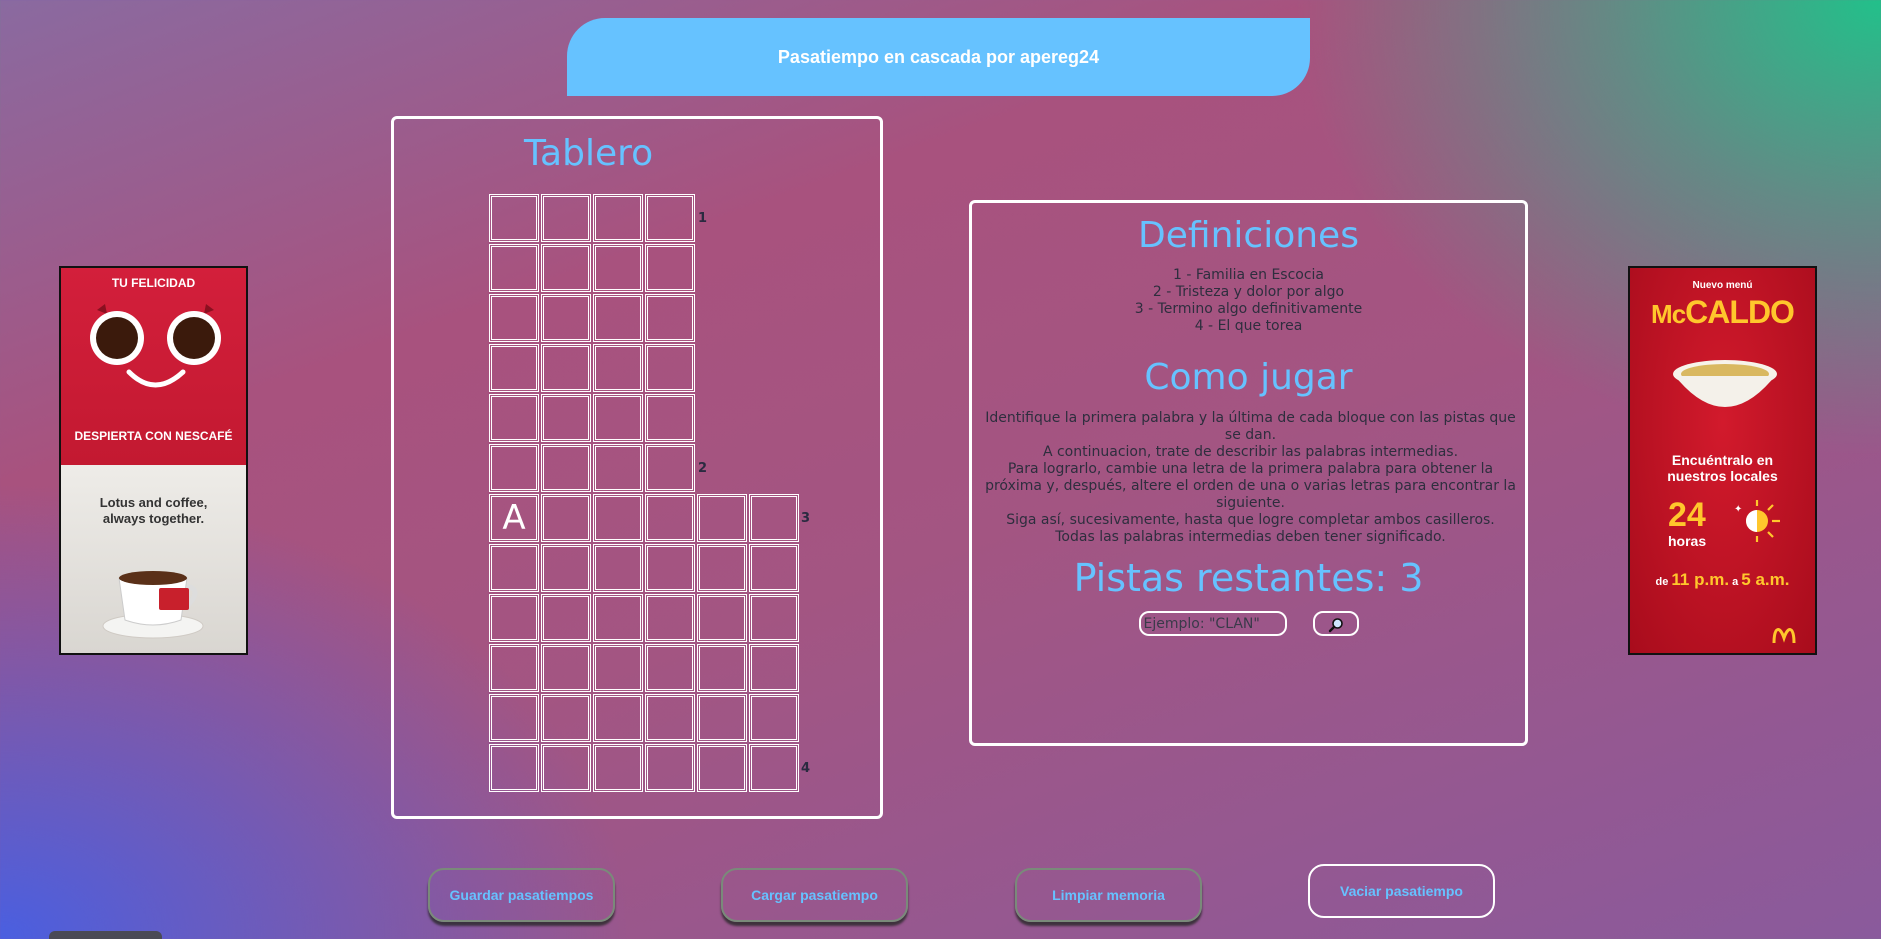  What do you see at coordinates (521, 895) in the screenshot?
I see `save-button: Guardar pasatiempos` at bounding box center [521, 895].